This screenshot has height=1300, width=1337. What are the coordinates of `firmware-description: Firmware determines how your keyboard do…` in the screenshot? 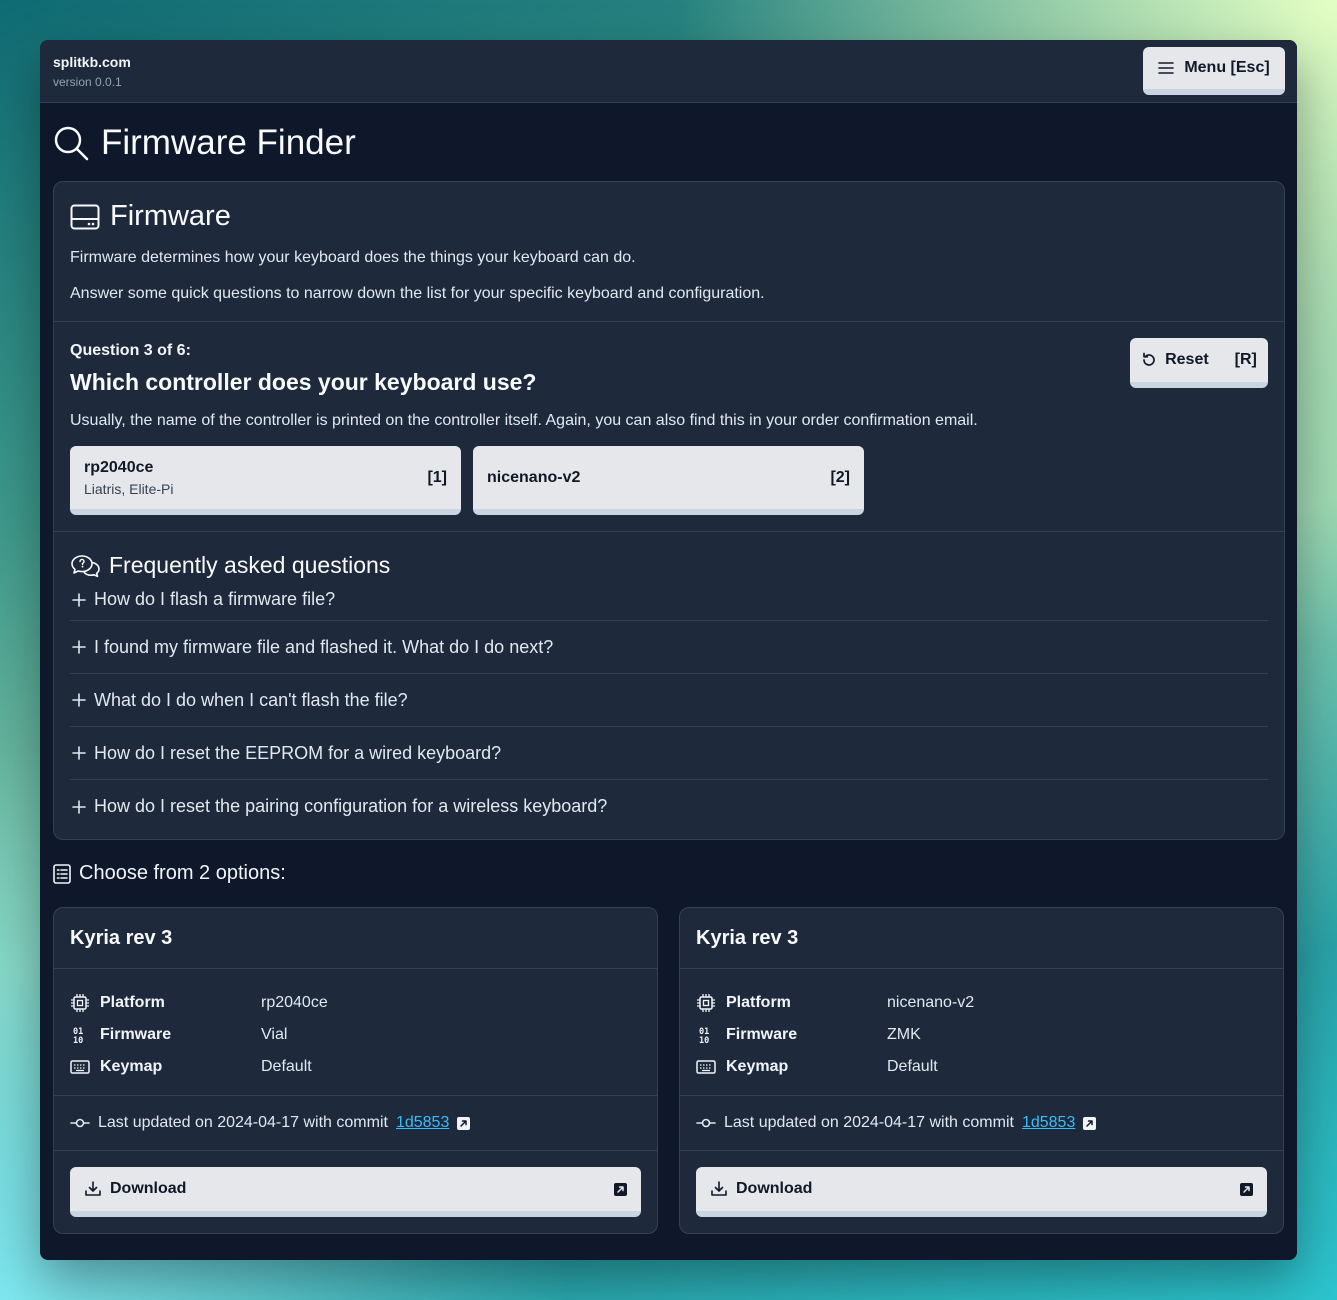 It's located at (353, 257).